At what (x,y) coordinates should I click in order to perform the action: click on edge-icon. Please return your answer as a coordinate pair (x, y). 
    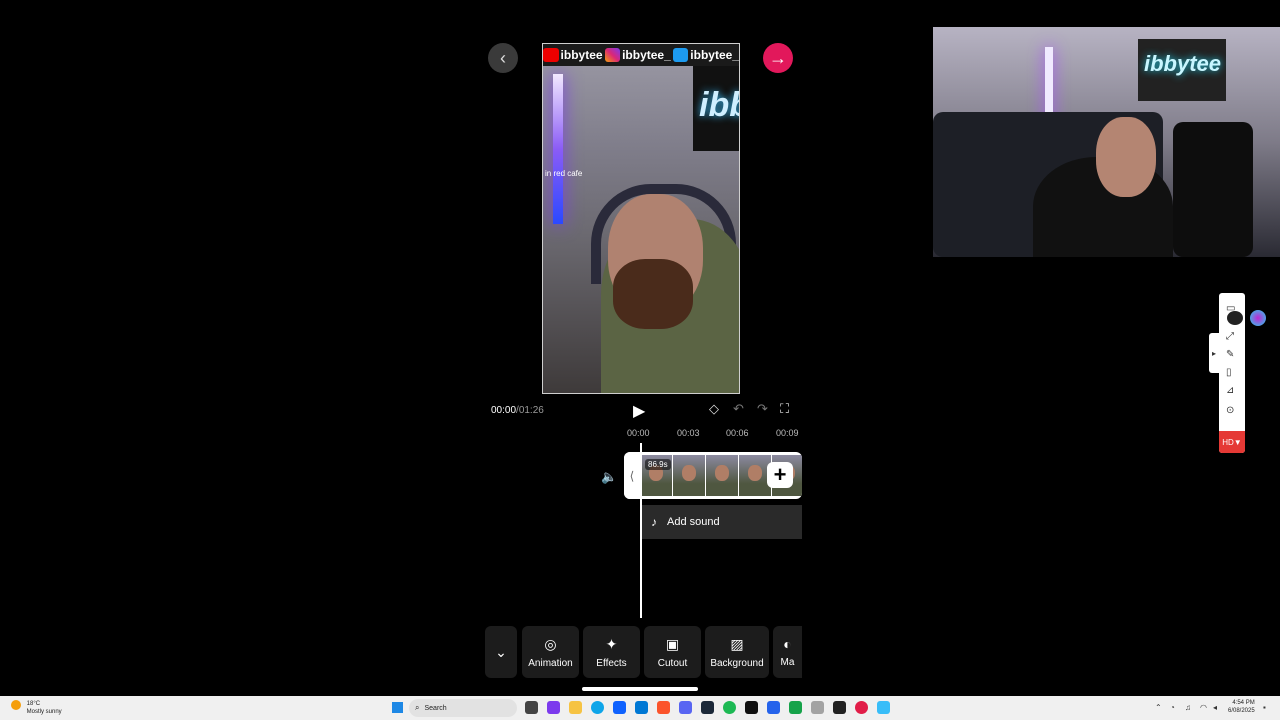
    Looking at the image, I should click on (597, 707).